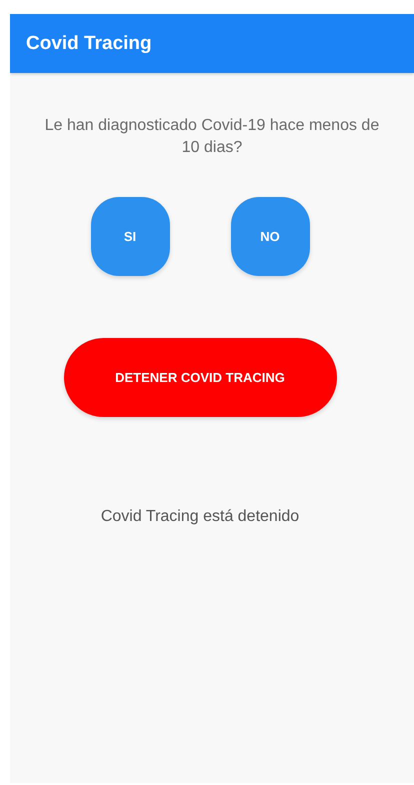  What do you see at coordinates (89, 43) in the screenshot?
I see `app-title: Covid Tracing` at bounding box center [89, 43].